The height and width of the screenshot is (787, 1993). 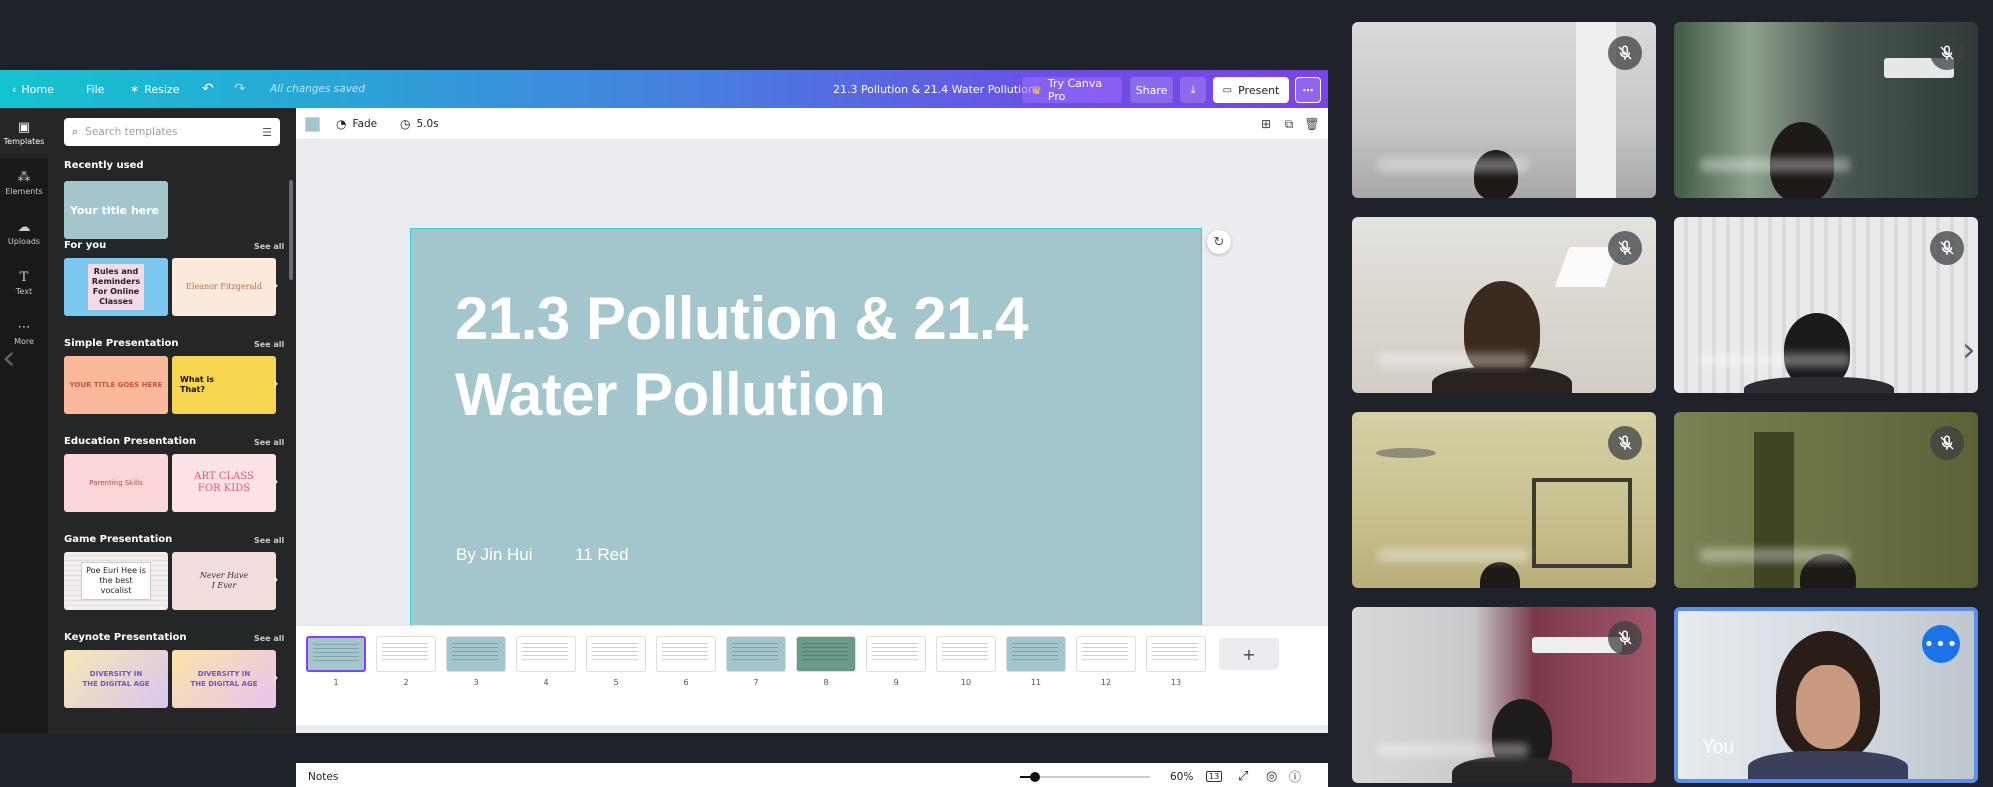 What do you see at coordinates (312, 124) in the screenshot?
I see `background-color-swatch` at bounding box center [312, 124].